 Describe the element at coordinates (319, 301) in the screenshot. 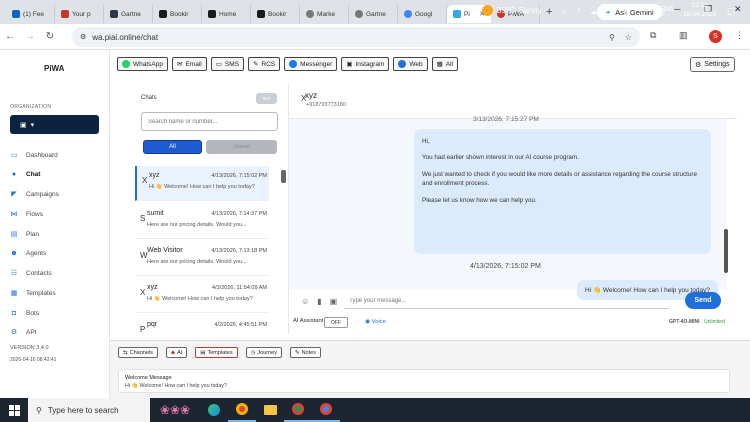

I see `mic-icon: ▮` at that location.